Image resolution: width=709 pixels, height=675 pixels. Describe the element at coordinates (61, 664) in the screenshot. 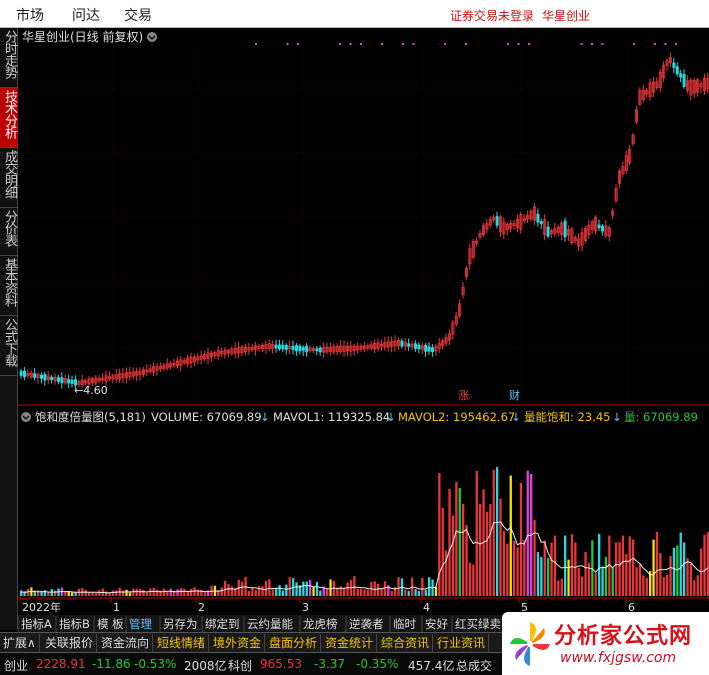

I see `cy-value: 2228.91` at that location.